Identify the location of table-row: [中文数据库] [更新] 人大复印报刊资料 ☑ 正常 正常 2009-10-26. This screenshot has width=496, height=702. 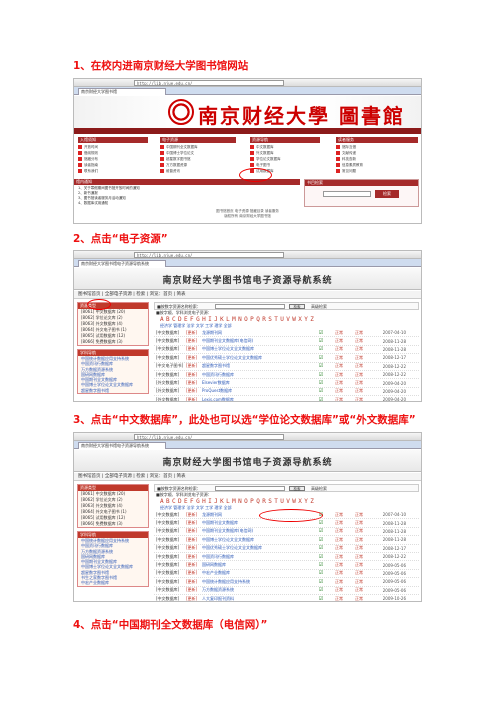
(286, 598).